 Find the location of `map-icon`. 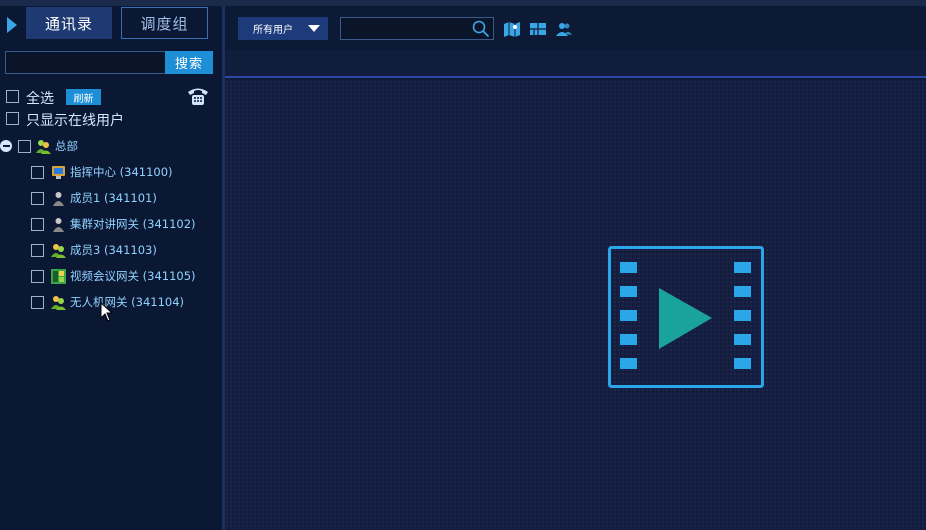

map-icon is located at coordinates (512, 29).